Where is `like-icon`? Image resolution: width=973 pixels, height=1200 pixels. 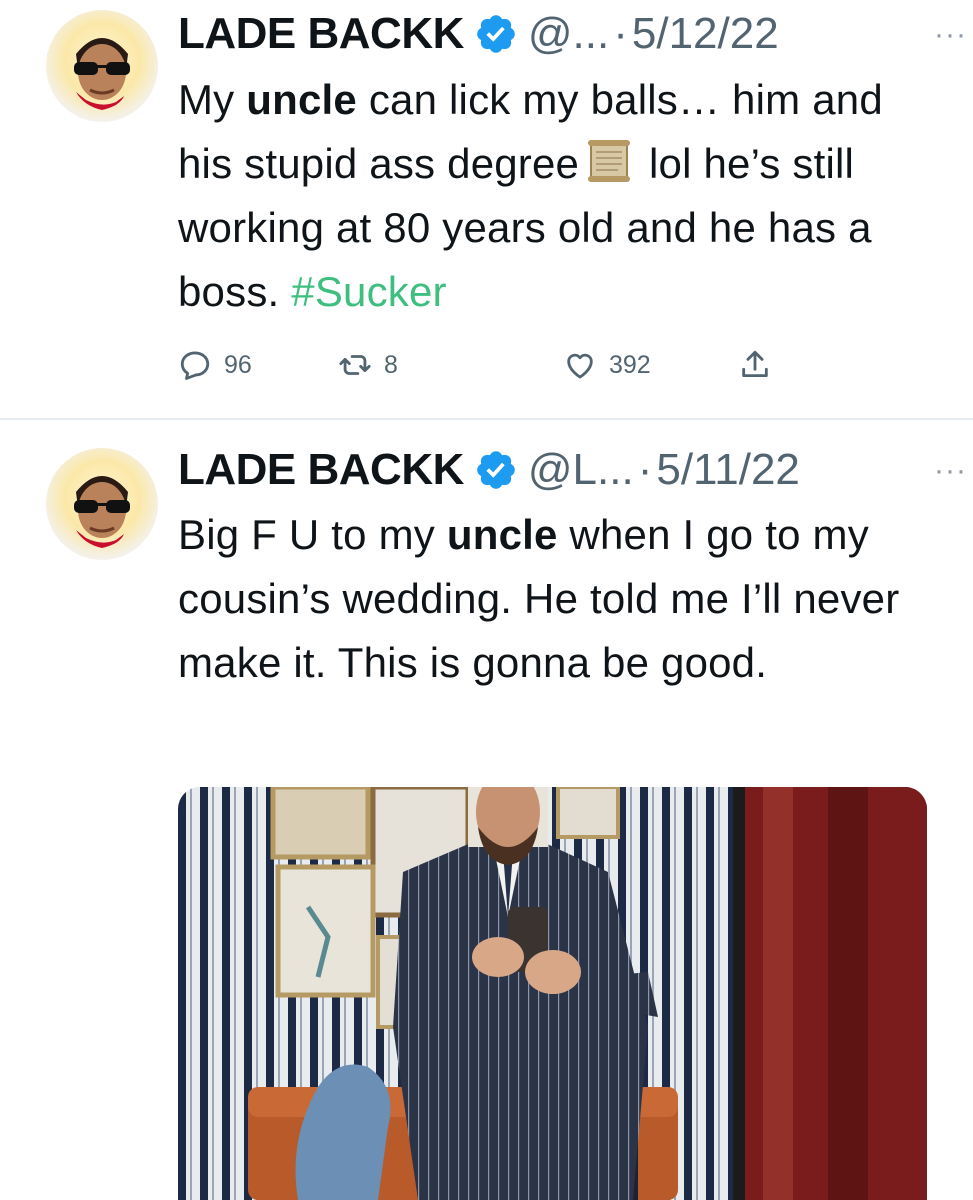
like-icon is located at coordinates (580, 366).